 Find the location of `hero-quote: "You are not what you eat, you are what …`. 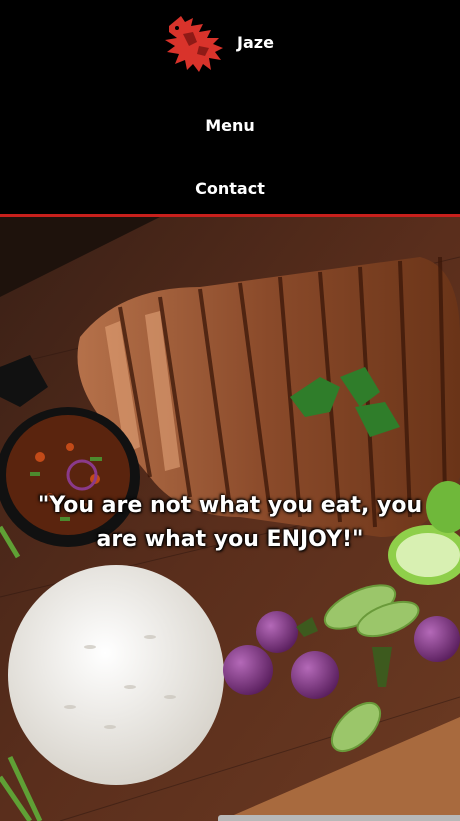

hero-quote: "You are not what you eat, you are what … is located at coordinates (230, 522).